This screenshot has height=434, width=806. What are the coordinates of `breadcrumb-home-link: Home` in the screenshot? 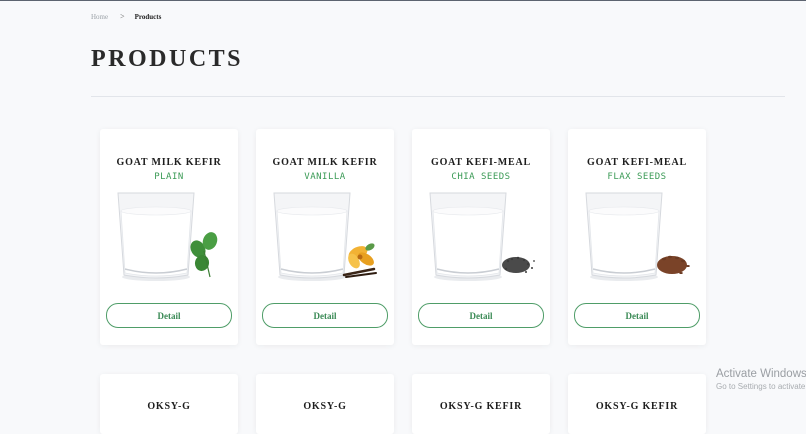 It's located at (99, 17).